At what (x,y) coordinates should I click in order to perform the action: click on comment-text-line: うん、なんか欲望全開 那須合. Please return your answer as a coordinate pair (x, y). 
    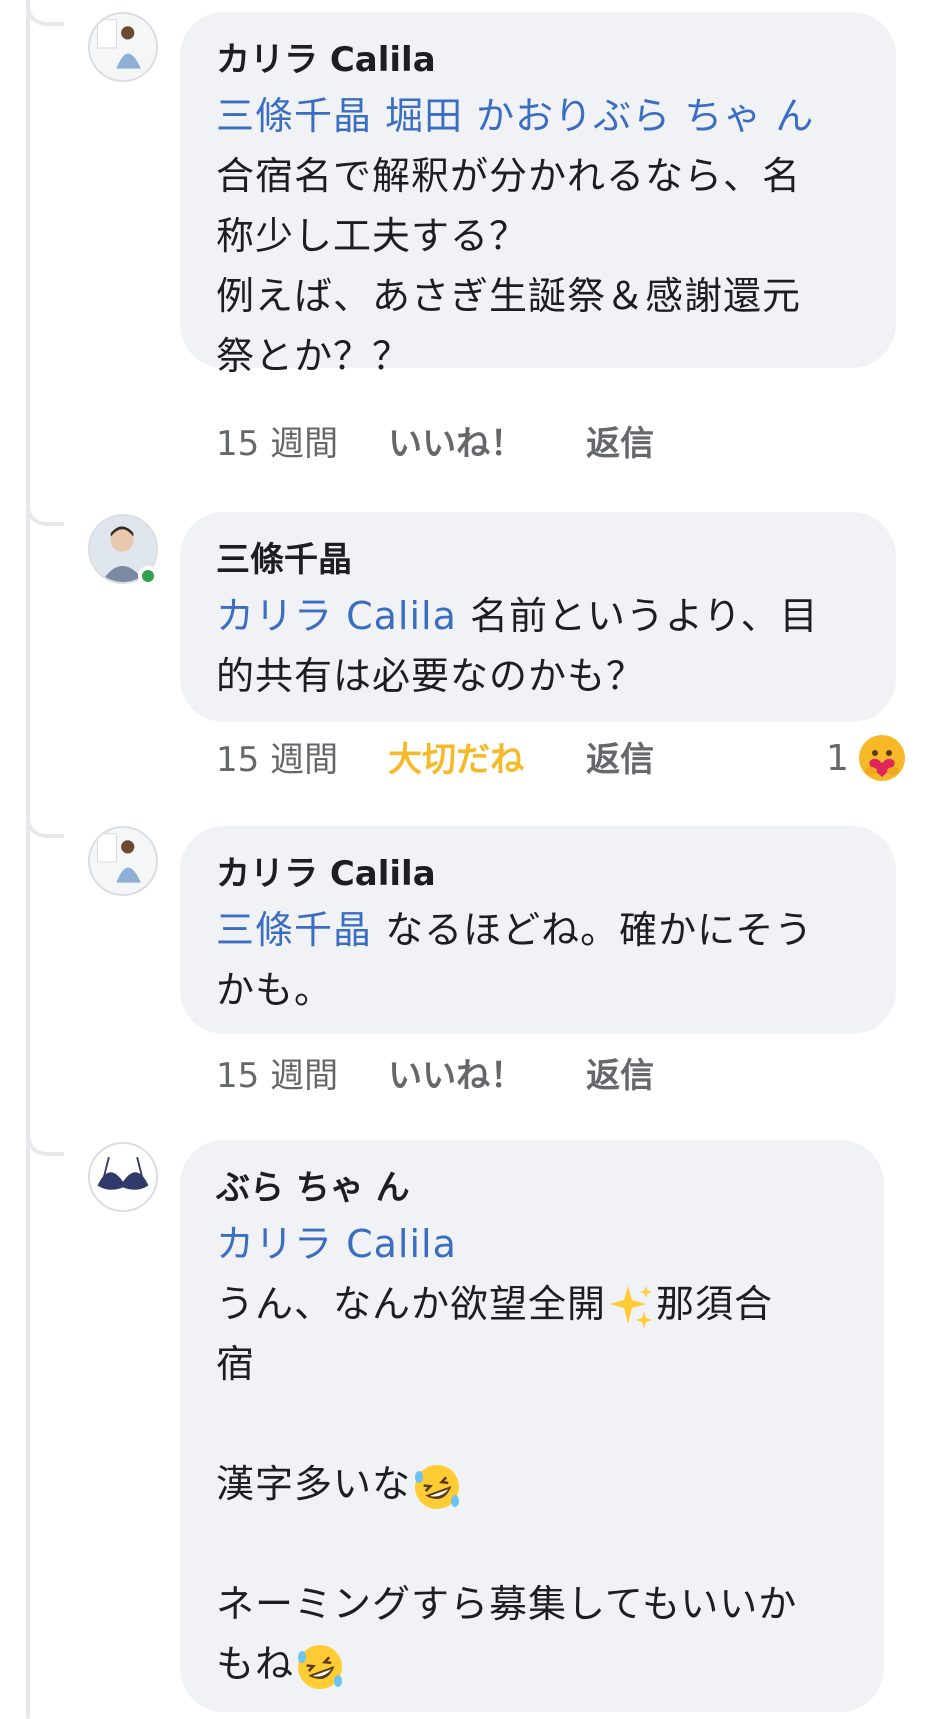
    Looking at the image, I should click on (530, 1304).